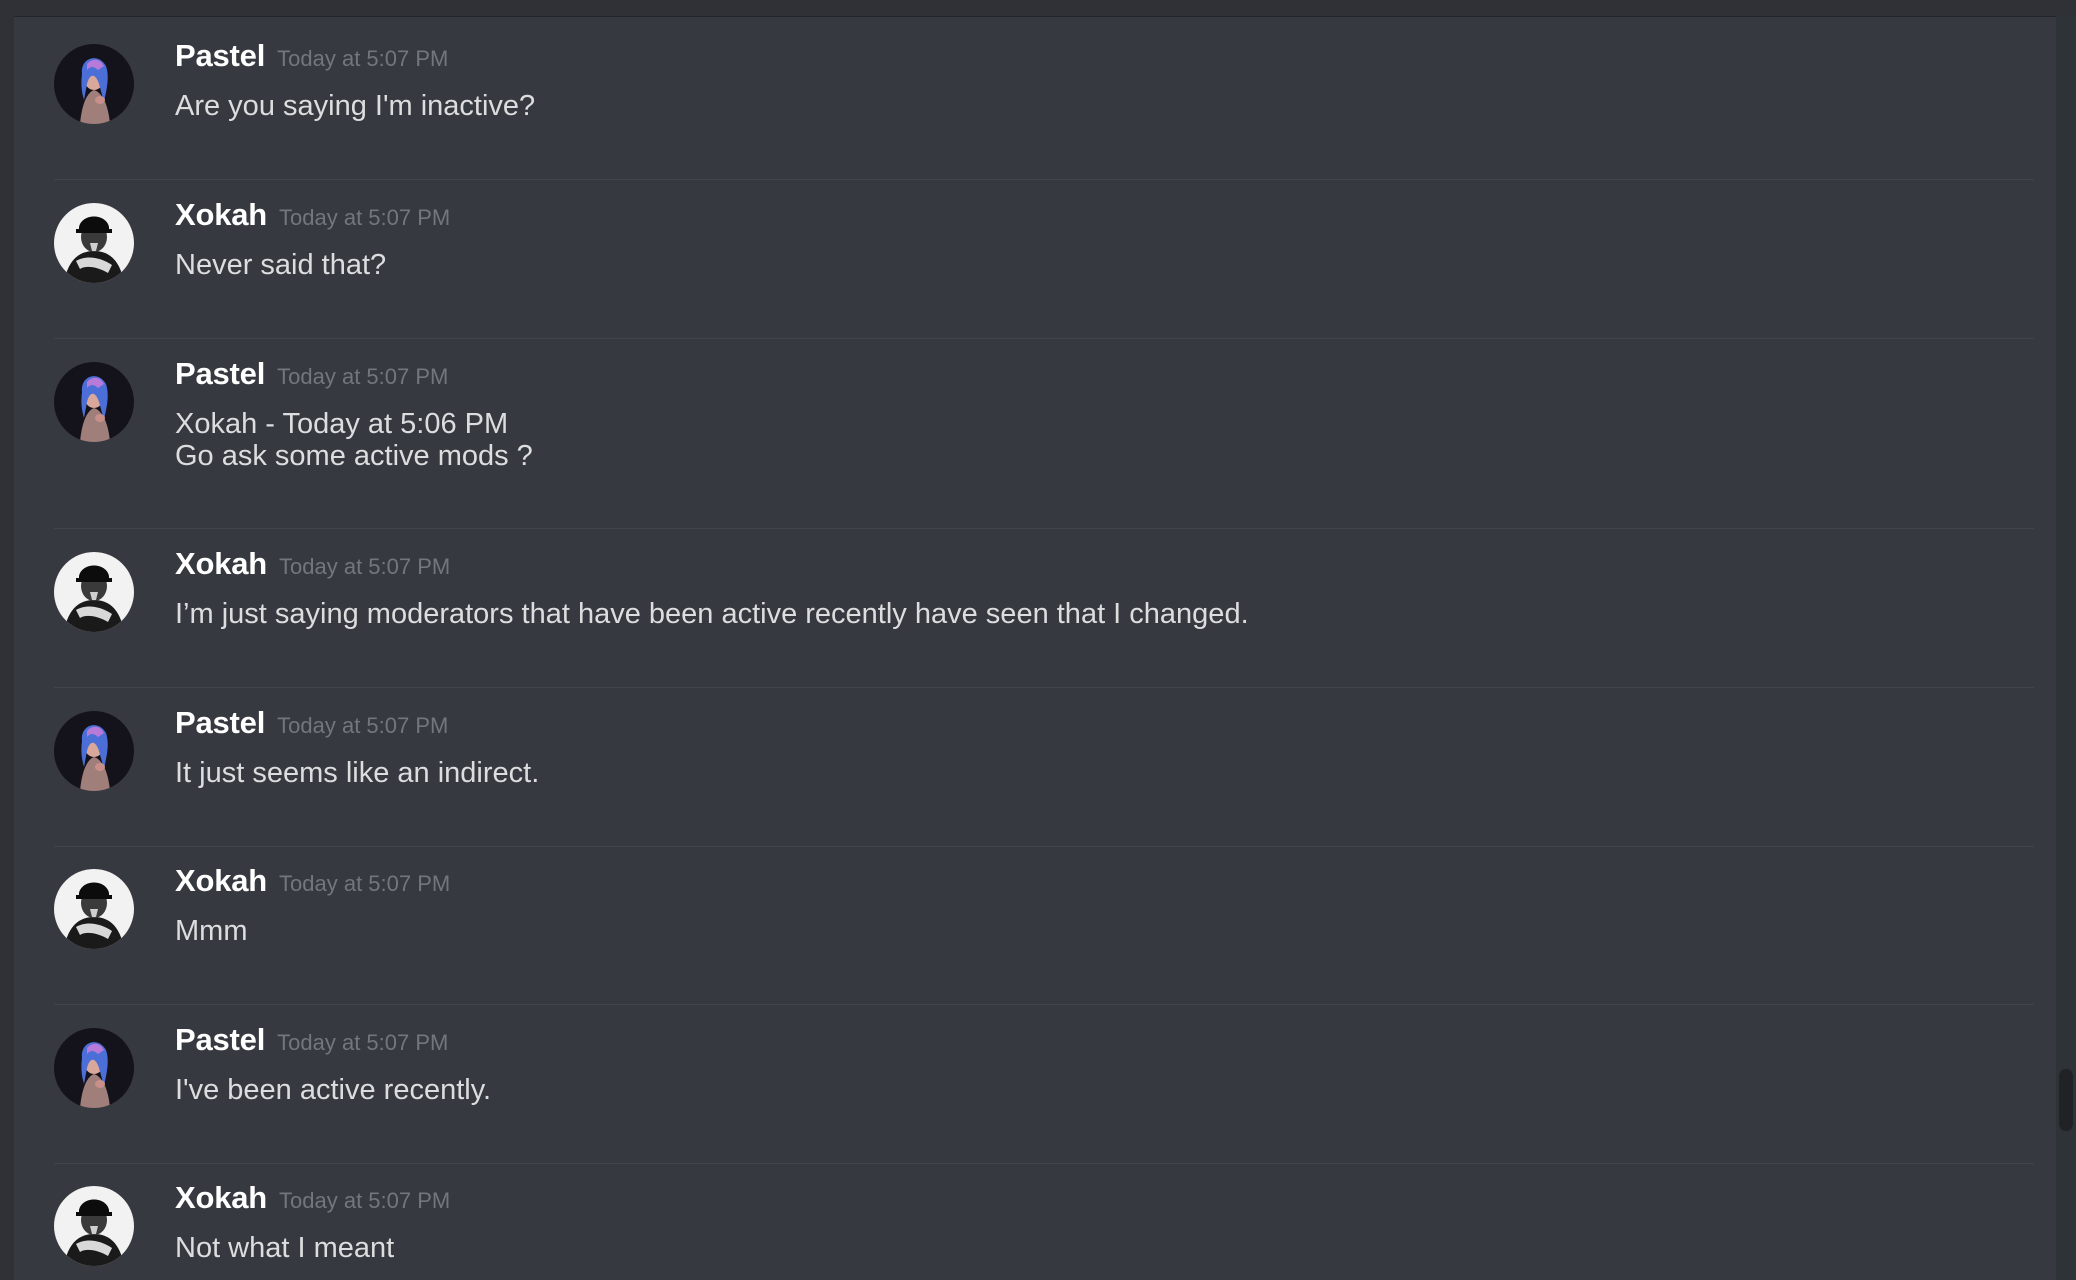 The height and width of the screenshot is (1280, 2076). Describe the element at coordinates (211, 931) in the screenshot. I see `message-text: Mmm` at that location.